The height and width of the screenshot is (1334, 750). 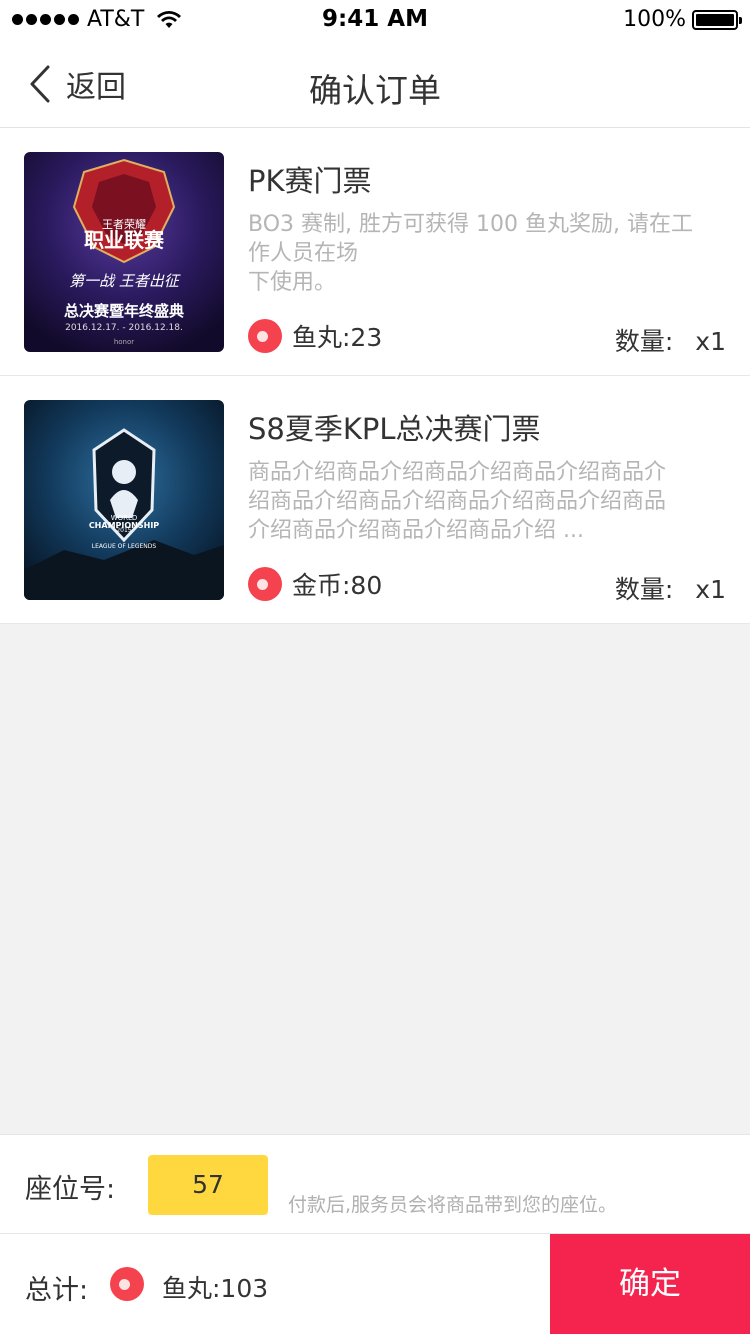 I want to click on product-price: 鱼丸:23, so click(x=315, y=336).